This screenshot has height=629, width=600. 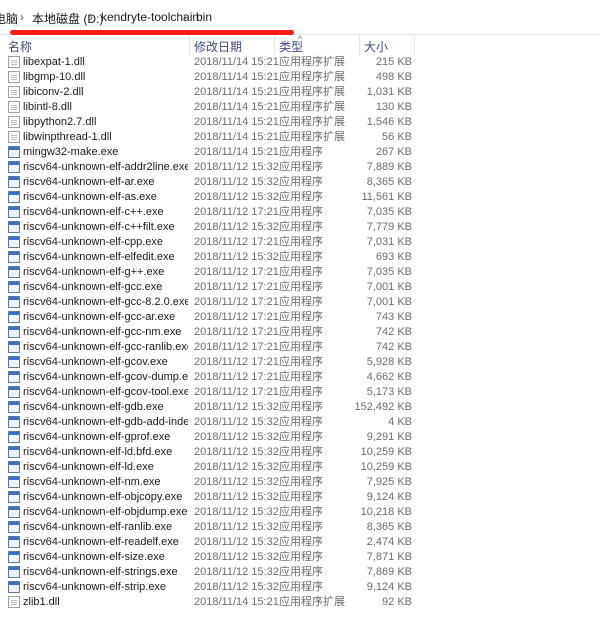 What do you see at coordinates (93, 212) in the screenshot?
I see `file-name: riscv64-unknown-elf-c++.exe` at bounding box center [93, 212].